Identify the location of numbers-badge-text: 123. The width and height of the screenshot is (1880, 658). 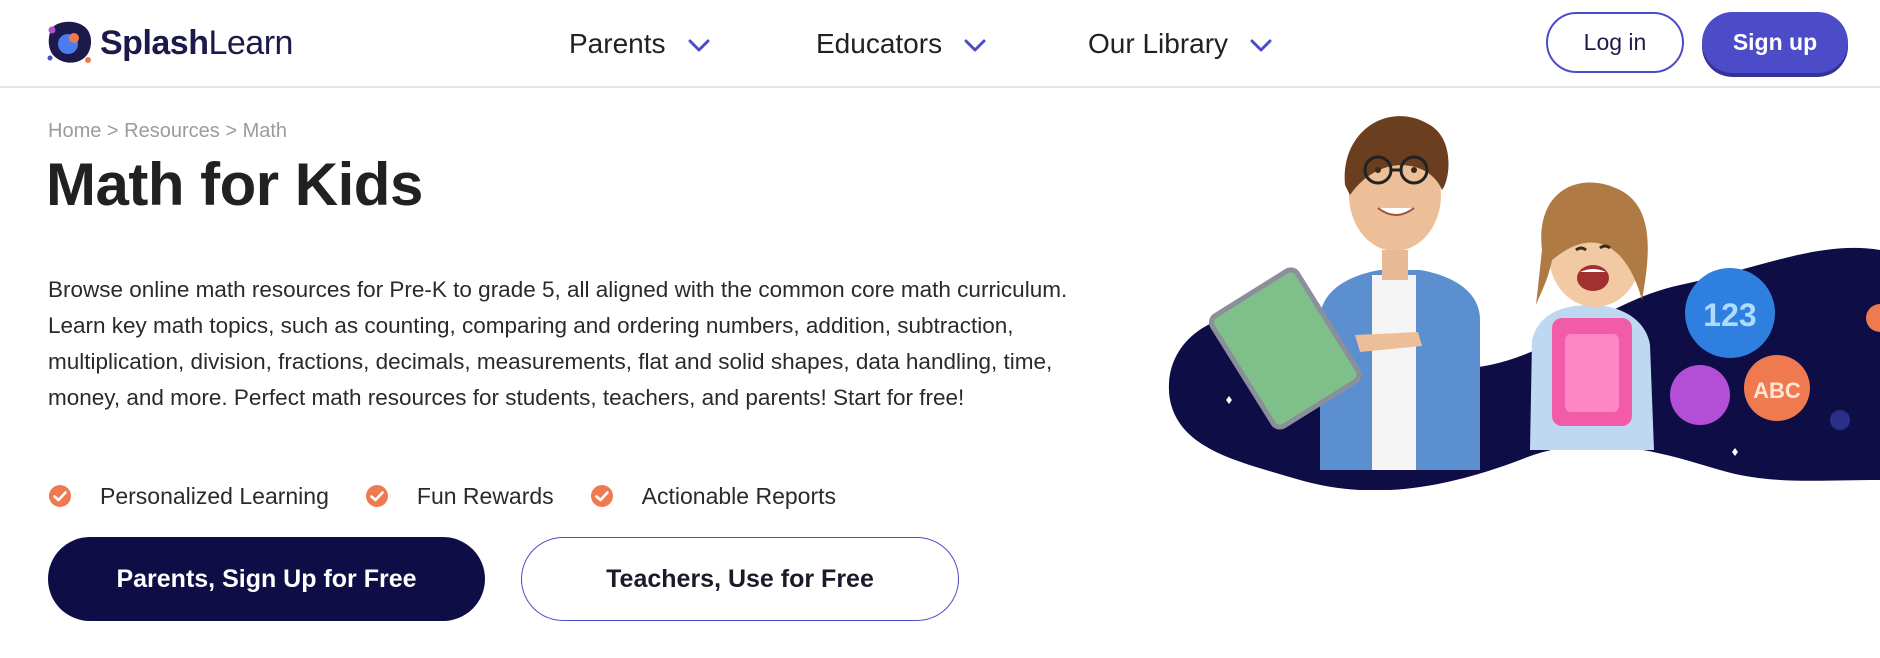
(1729, 315).